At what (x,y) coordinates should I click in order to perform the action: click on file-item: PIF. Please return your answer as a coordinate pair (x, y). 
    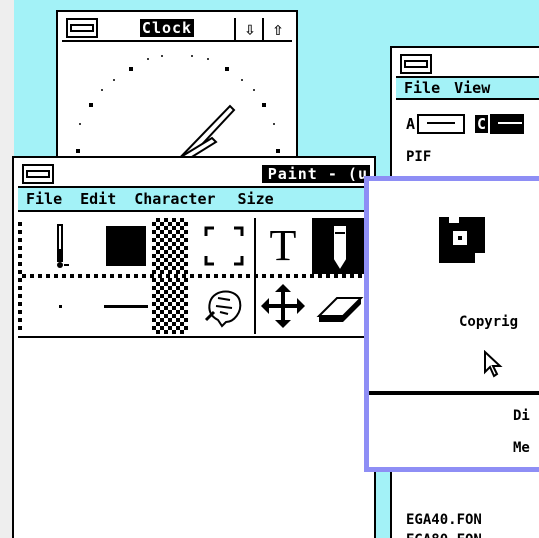
    Looking at the image, I should click on (418, 157).